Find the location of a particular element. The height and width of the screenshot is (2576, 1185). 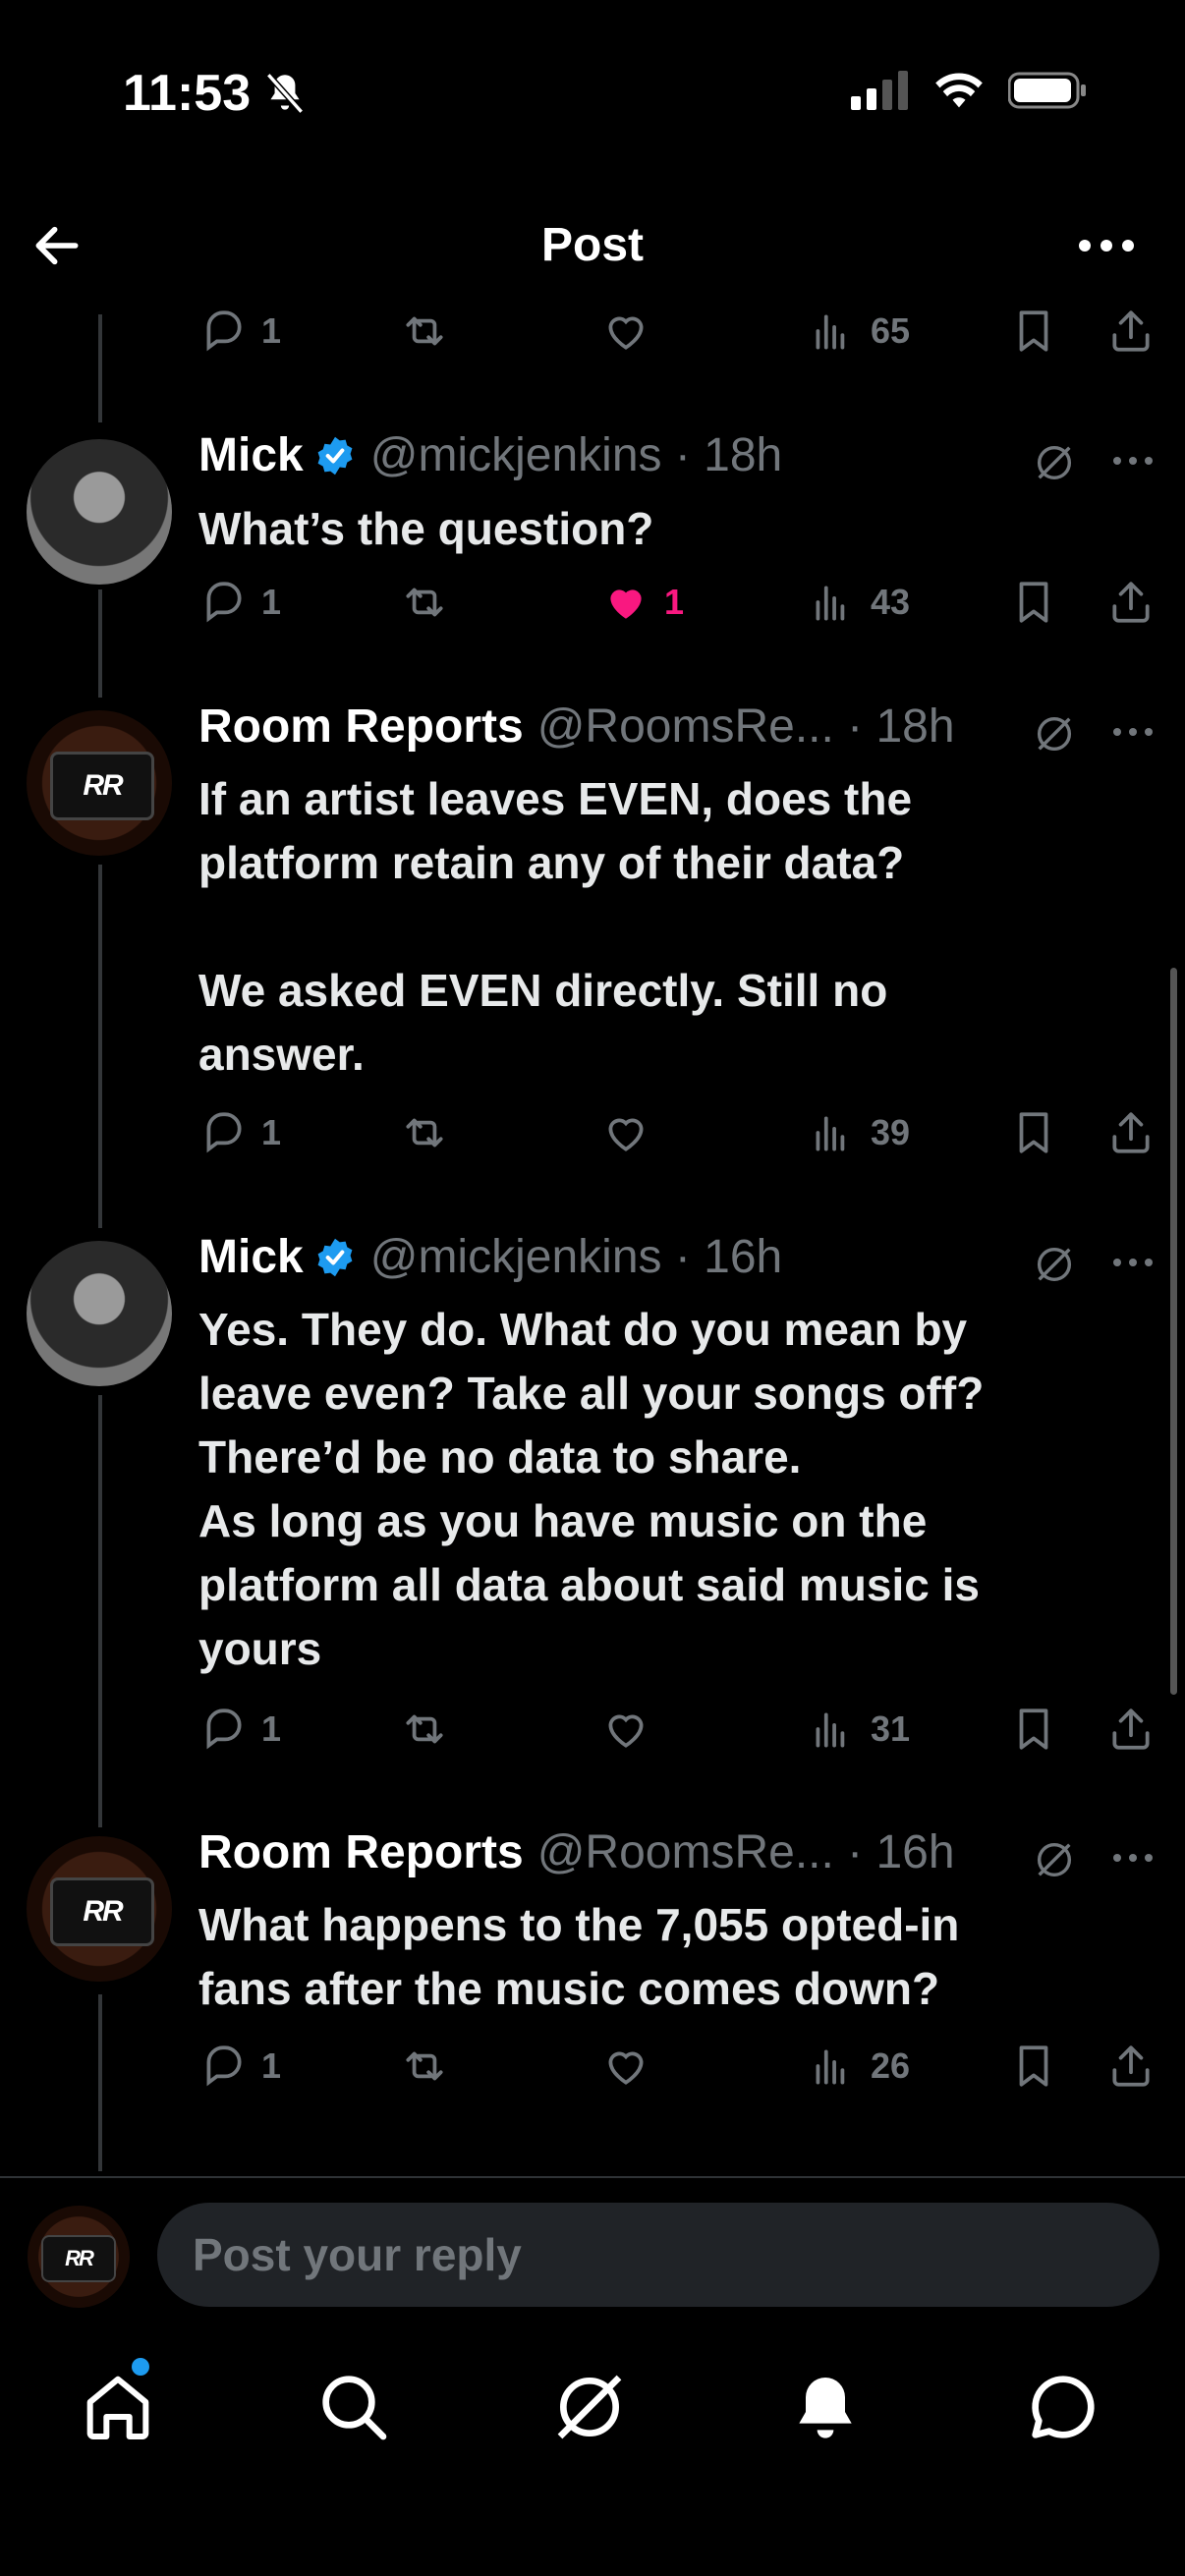

views-count: 39 is located at coordinates (891, 1132).